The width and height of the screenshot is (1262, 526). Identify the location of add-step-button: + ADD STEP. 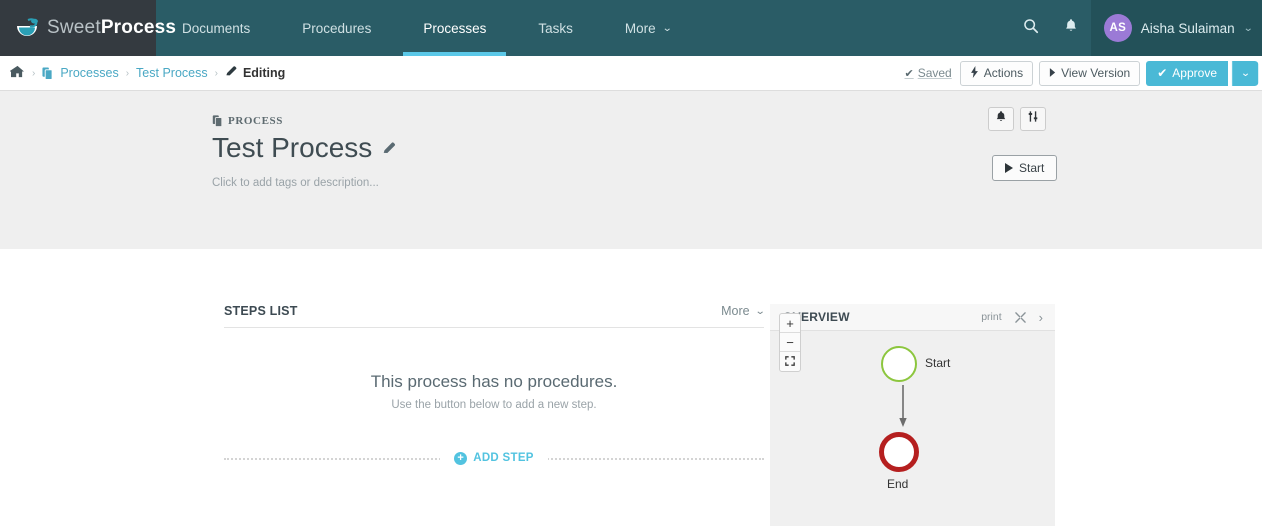
(494, 458).